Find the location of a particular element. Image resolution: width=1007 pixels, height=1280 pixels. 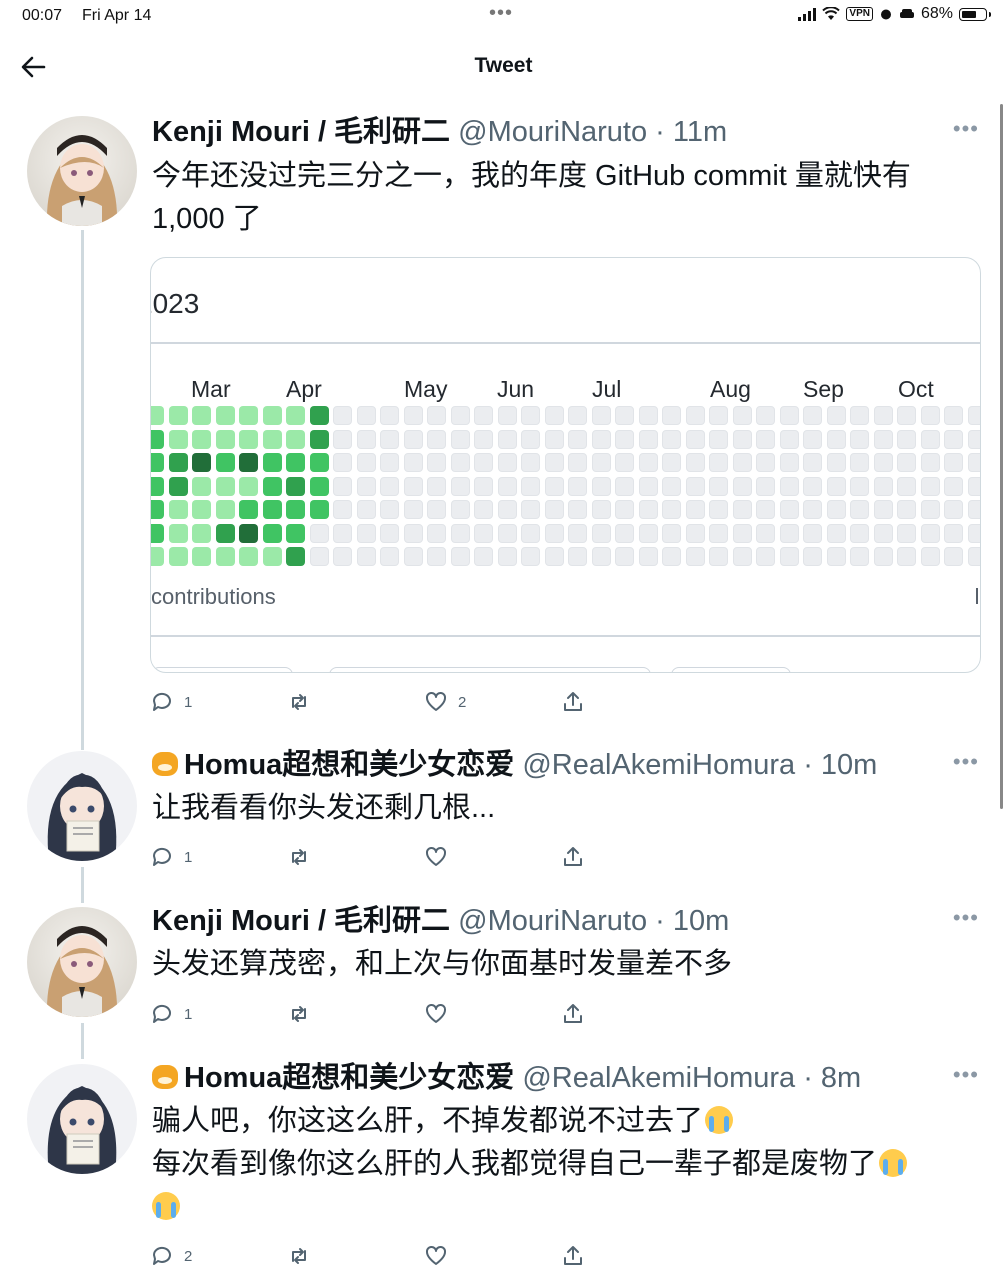

anime-girl-avatar-icon is located at coordinates (82, 962).